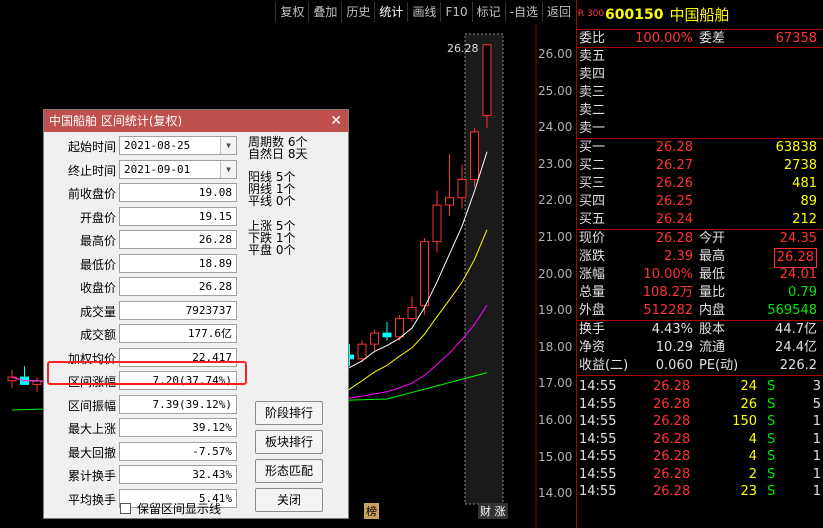 This screenshot has width=823, height=528. I want to click on toolbar-btn-2: 历史, so click(357, 12).